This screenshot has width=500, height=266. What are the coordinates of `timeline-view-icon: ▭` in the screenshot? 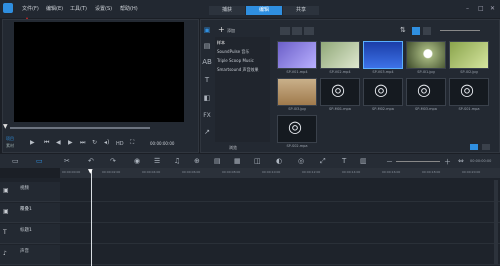 It's located at (39, 161).